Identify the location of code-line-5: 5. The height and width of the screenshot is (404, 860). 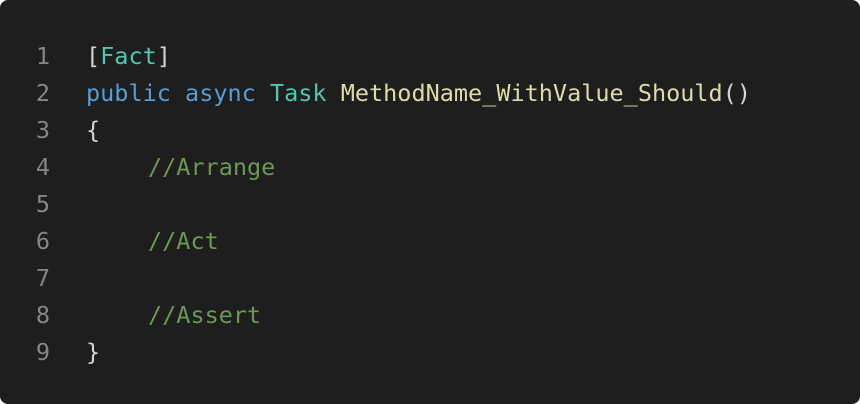
(430, 203).